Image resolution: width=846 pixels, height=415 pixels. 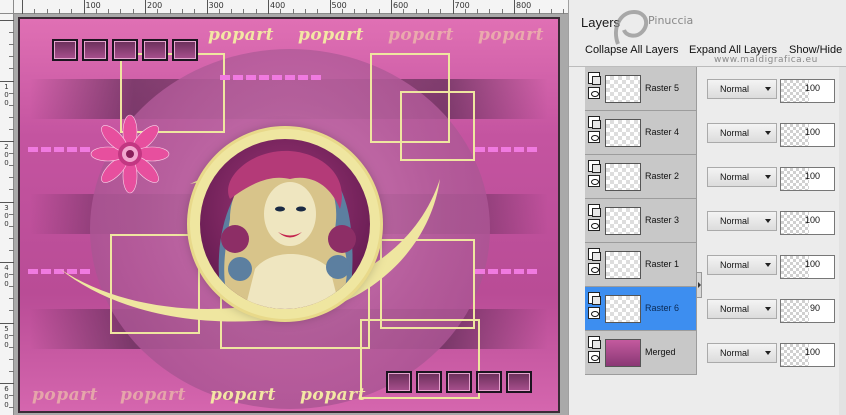 What do you see at coordinates (735, 133) in the screenshot?
I see `blend-mode-value: Normal` at bounding box center [735, 133].